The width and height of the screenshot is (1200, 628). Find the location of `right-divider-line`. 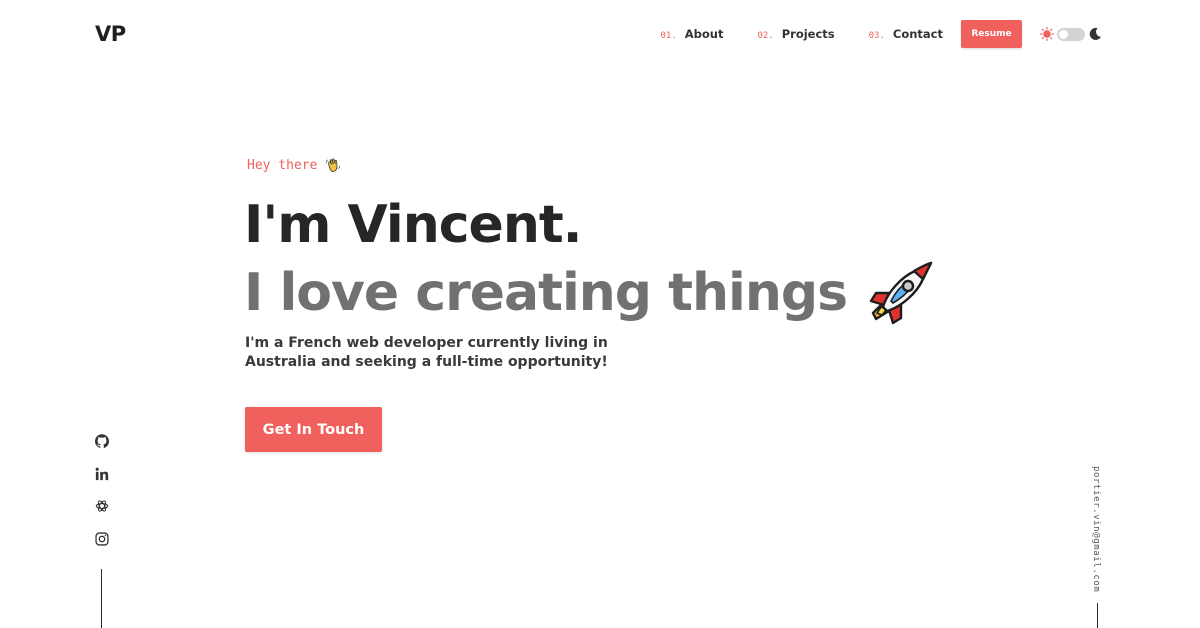

right-divider-line is located at coordinates (1097, 615).